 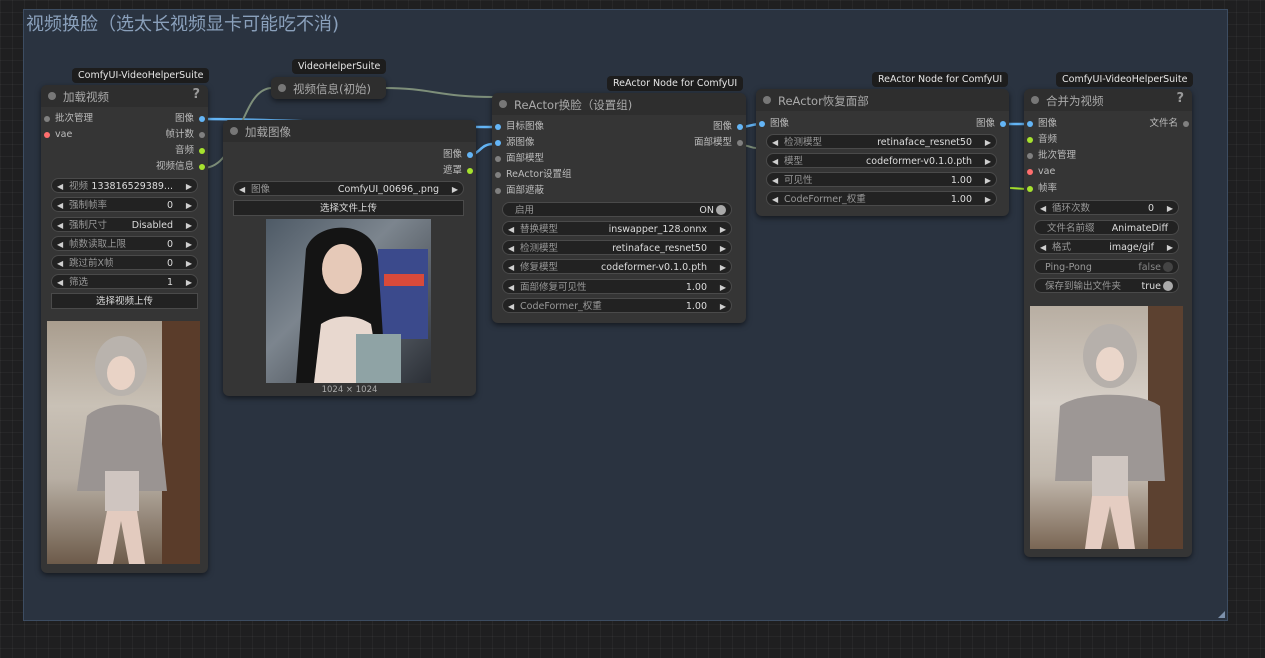 I want to click on widget-visibility: ◀ 可见性 1.00 ▶, so click(x=881, y=179).